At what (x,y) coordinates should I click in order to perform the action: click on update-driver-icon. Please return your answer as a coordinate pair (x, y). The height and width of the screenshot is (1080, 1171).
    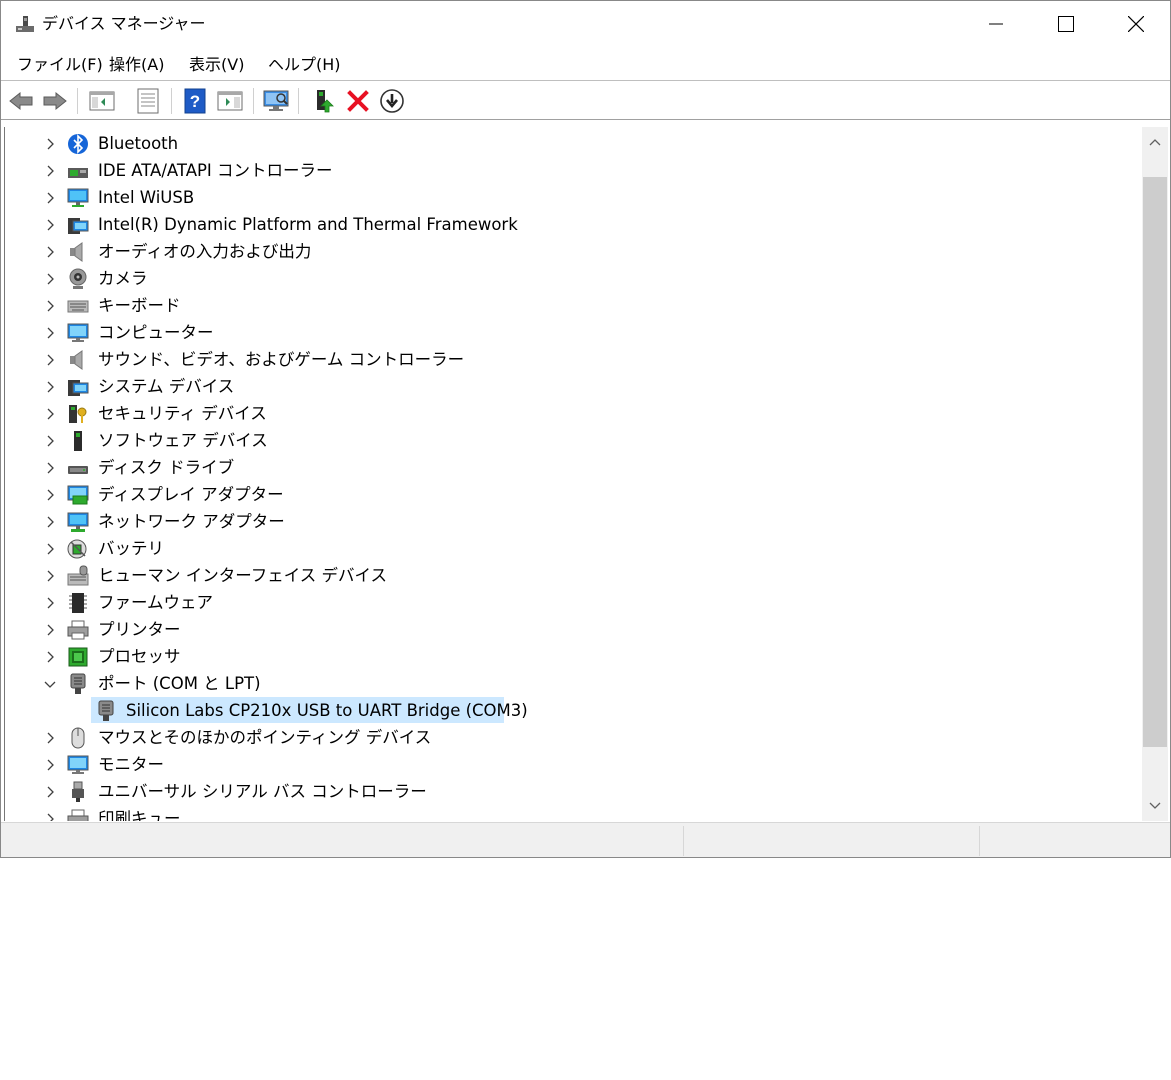
    Looking at the image, I should click on (325, 101).